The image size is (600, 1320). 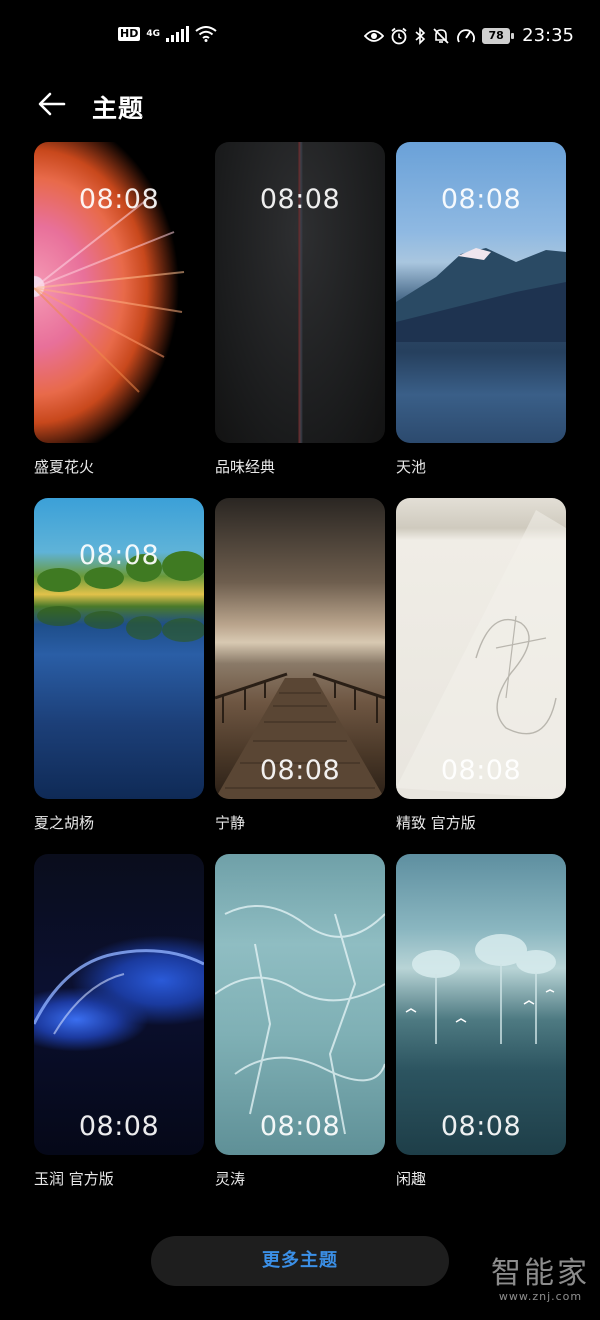 What do you see at coordinates (411, 1179) in the screenshot?
I see `theme-name: 闲趣` at bounding box center [411, 1179].